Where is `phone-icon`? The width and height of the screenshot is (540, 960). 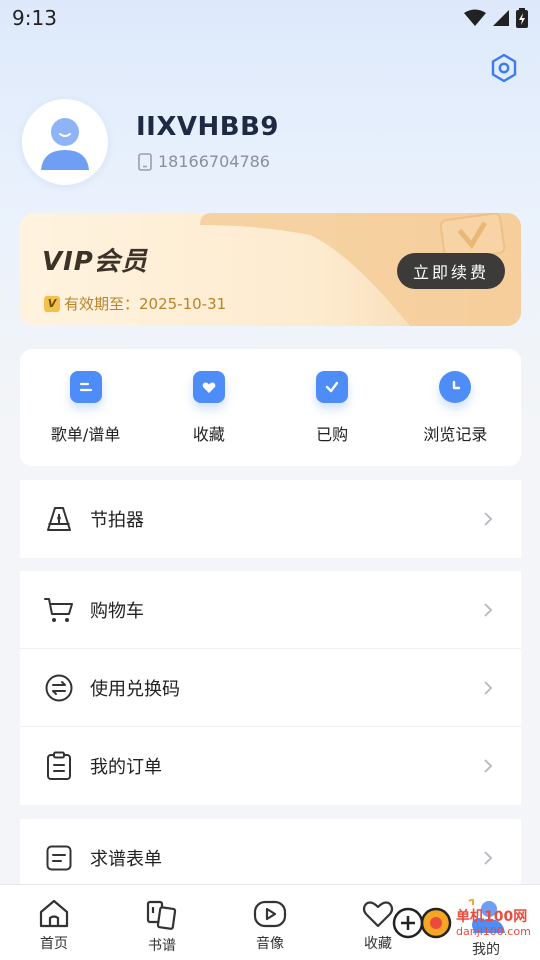 phone-icon is located at coordinates (145, 161).